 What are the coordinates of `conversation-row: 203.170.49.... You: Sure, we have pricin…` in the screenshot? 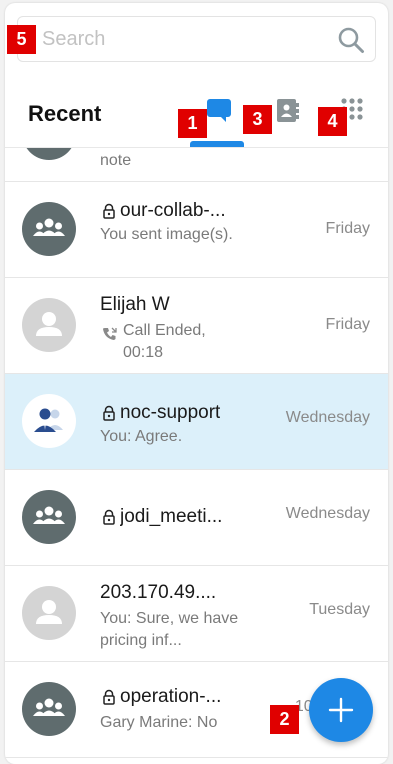 It's located at (196, 614).